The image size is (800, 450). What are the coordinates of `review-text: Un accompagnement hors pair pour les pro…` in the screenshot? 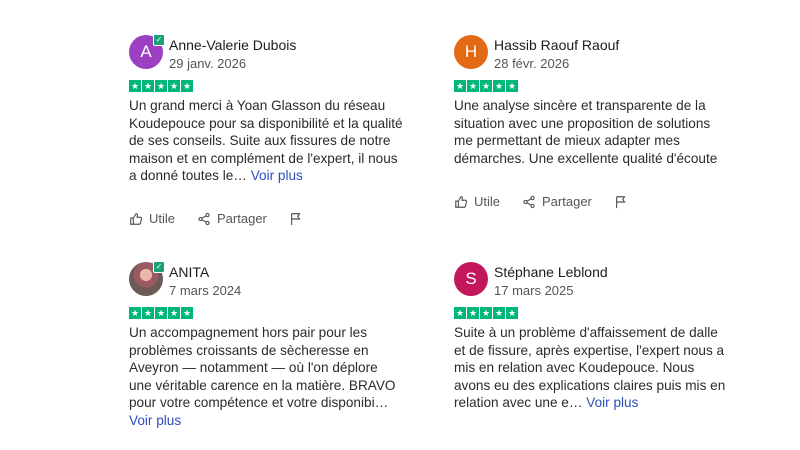 It's located at (266, 376).